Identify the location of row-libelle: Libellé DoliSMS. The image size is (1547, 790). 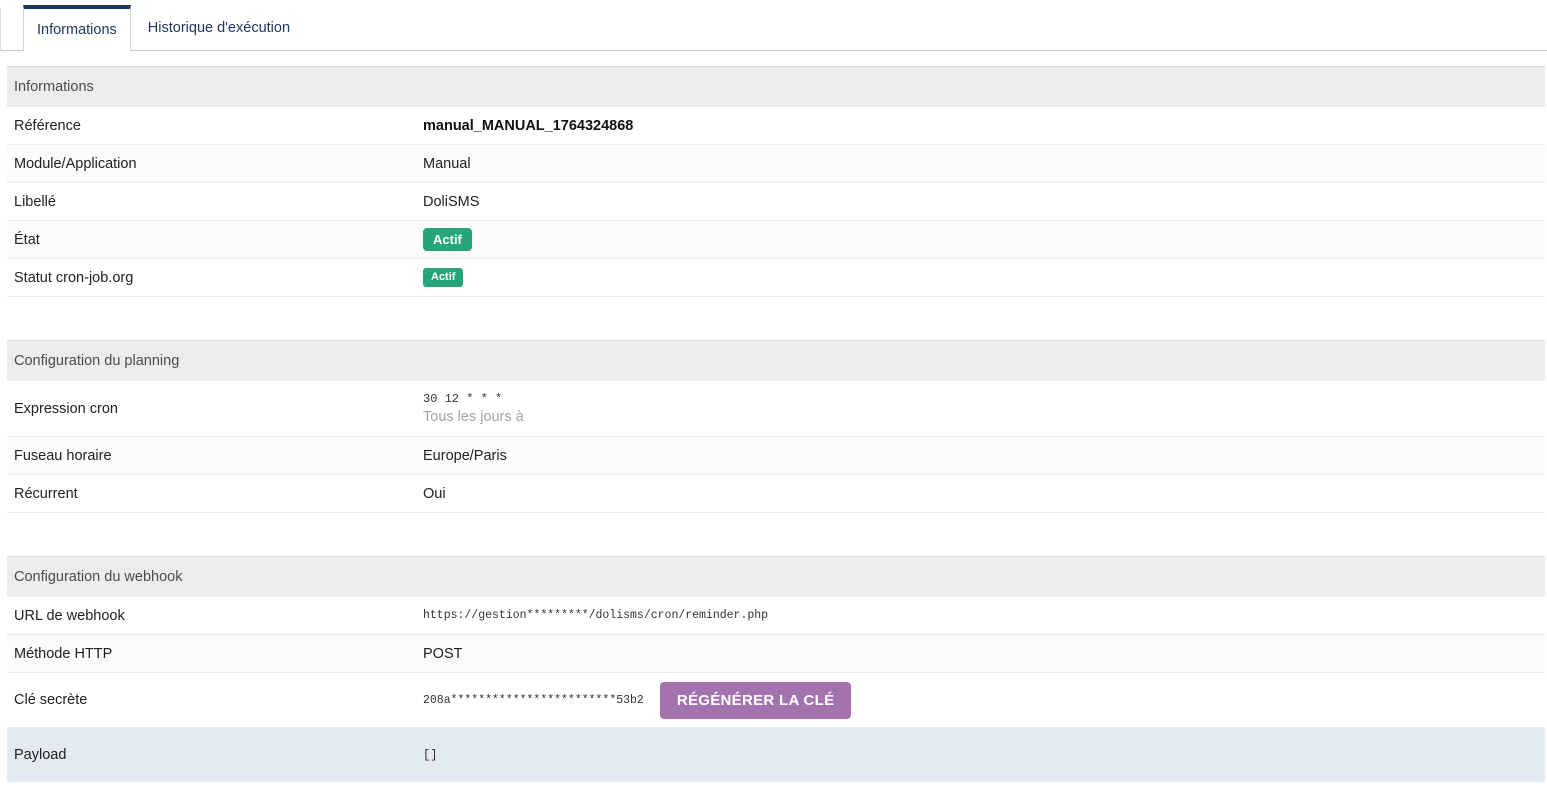
(776, 202).